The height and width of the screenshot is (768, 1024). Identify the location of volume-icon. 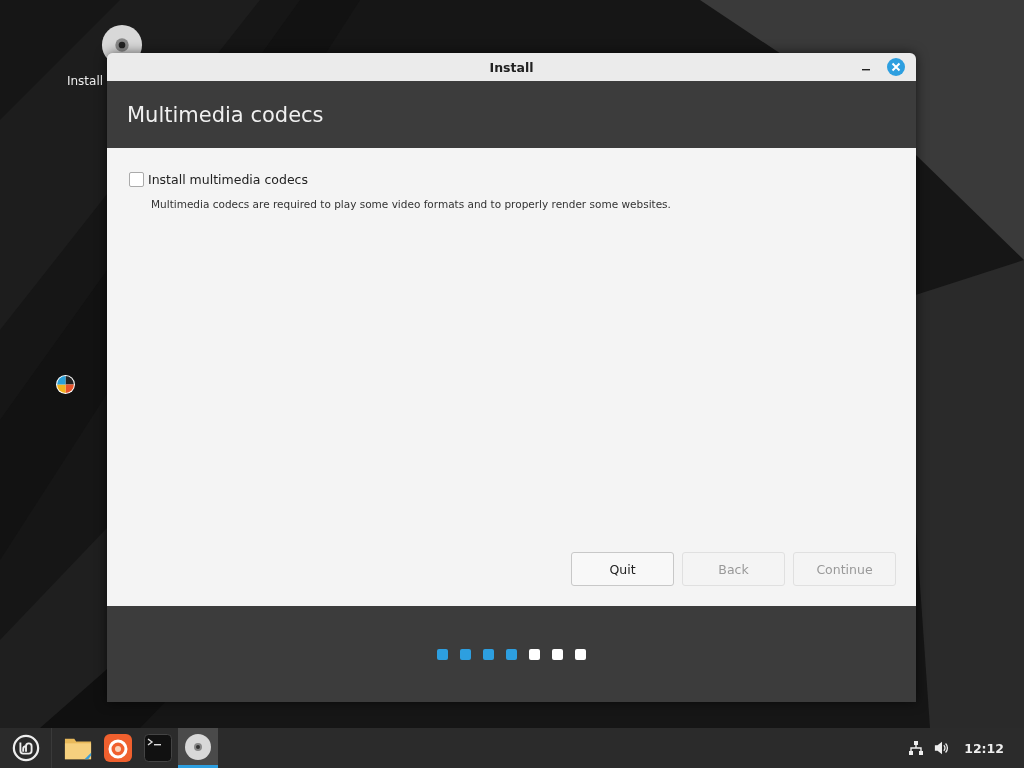
(942, 748).